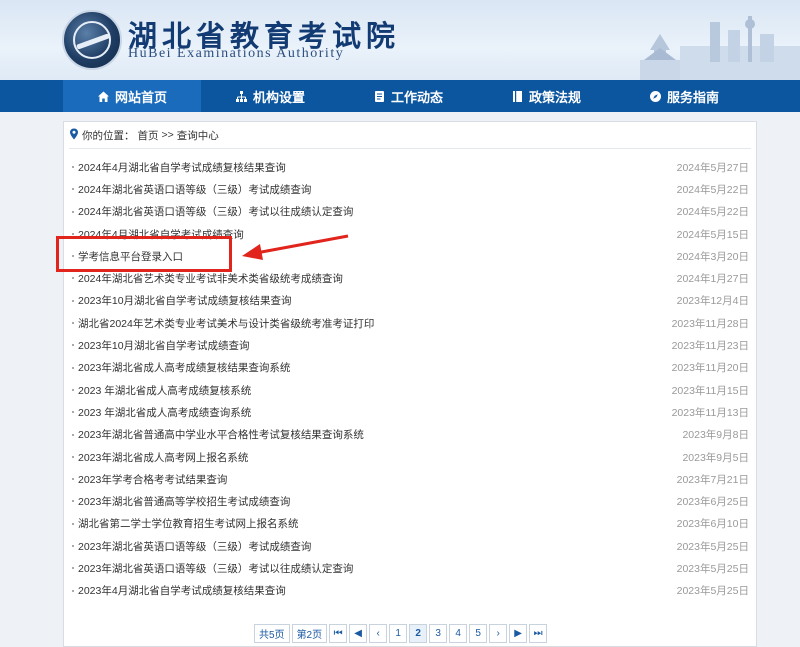 This screenshot has height=647, width=800. What do you see at coordinates (710, 323) in the screenshot?
I see `list-item-date: 2023年11月28日` at bounding box center [710, 323].